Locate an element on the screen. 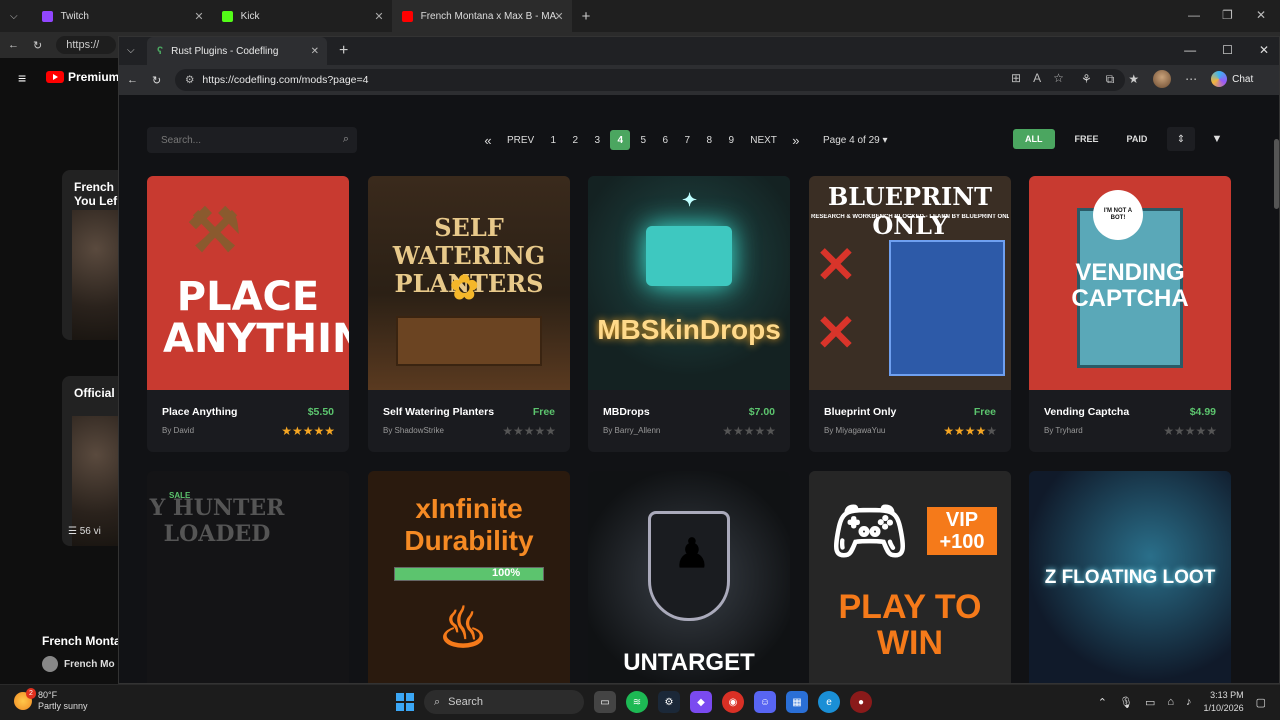 The width and height of the screenshot is (1280, 720). address-field: https:// is located at coordinates (86, 45).